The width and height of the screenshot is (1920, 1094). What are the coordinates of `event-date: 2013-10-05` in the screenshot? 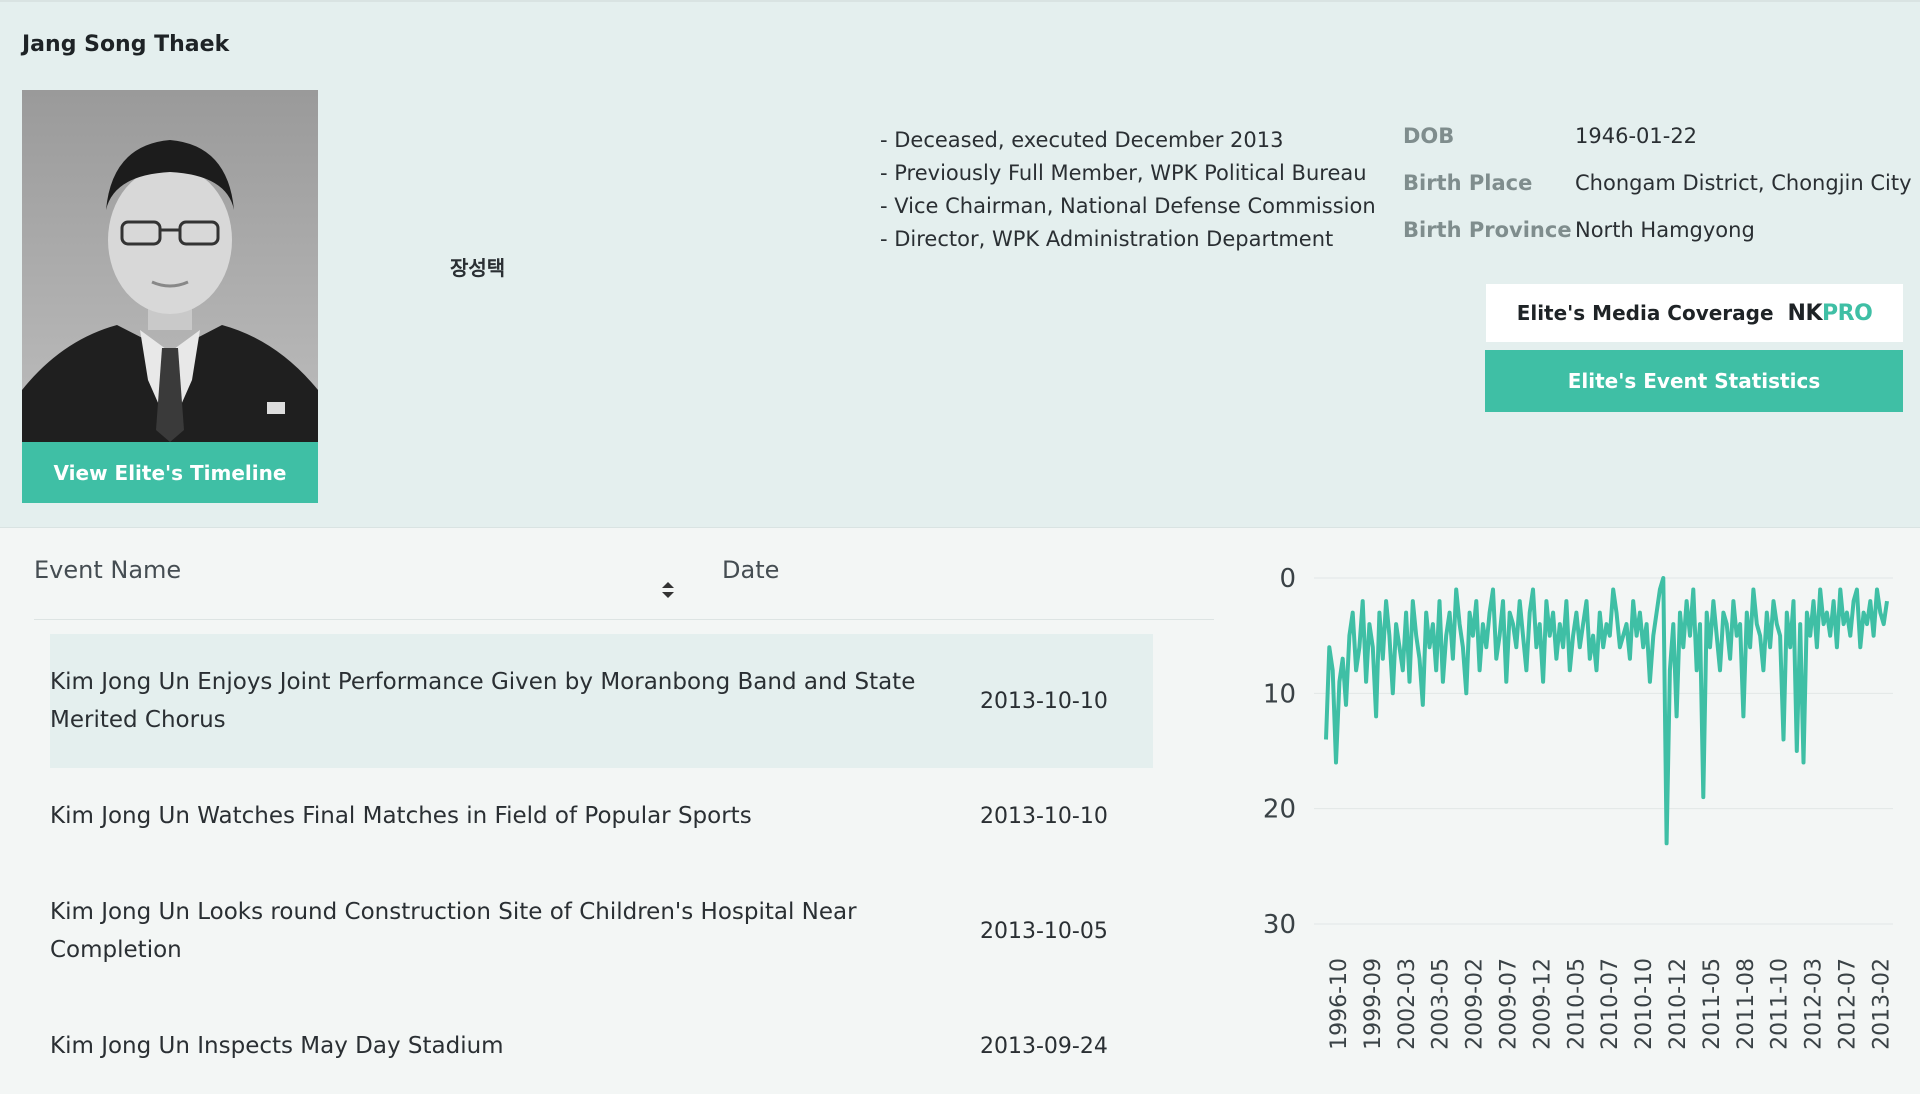 It's located at (1044, 931).